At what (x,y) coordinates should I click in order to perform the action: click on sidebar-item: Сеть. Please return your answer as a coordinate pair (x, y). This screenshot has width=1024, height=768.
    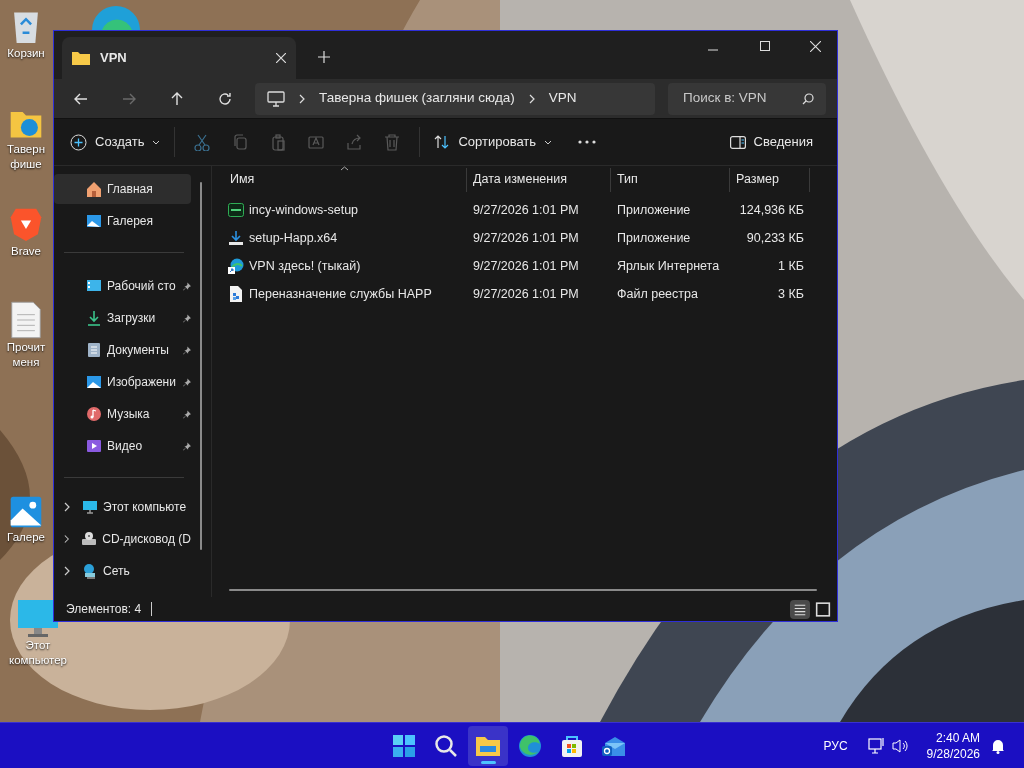
    Looking at the image, I should click on (122, 571).